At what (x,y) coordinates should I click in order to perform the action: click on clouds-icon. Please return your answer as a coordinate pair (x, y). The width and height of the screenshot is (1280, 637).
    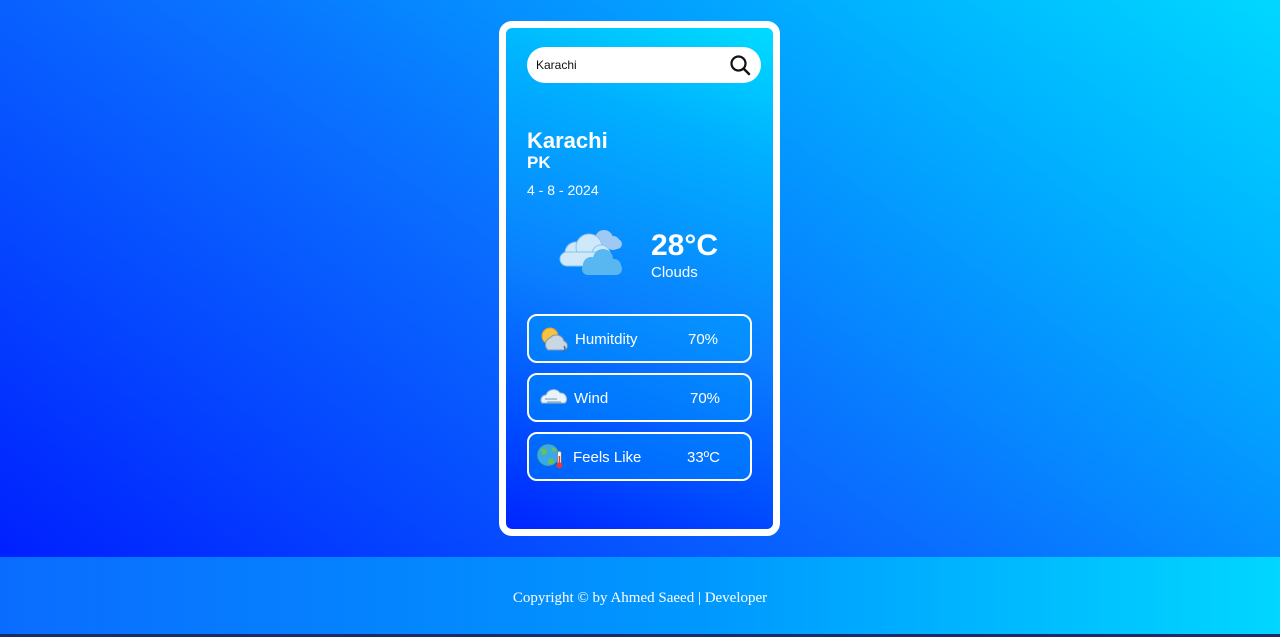
    Looking at the image, I should click on (590, 252).